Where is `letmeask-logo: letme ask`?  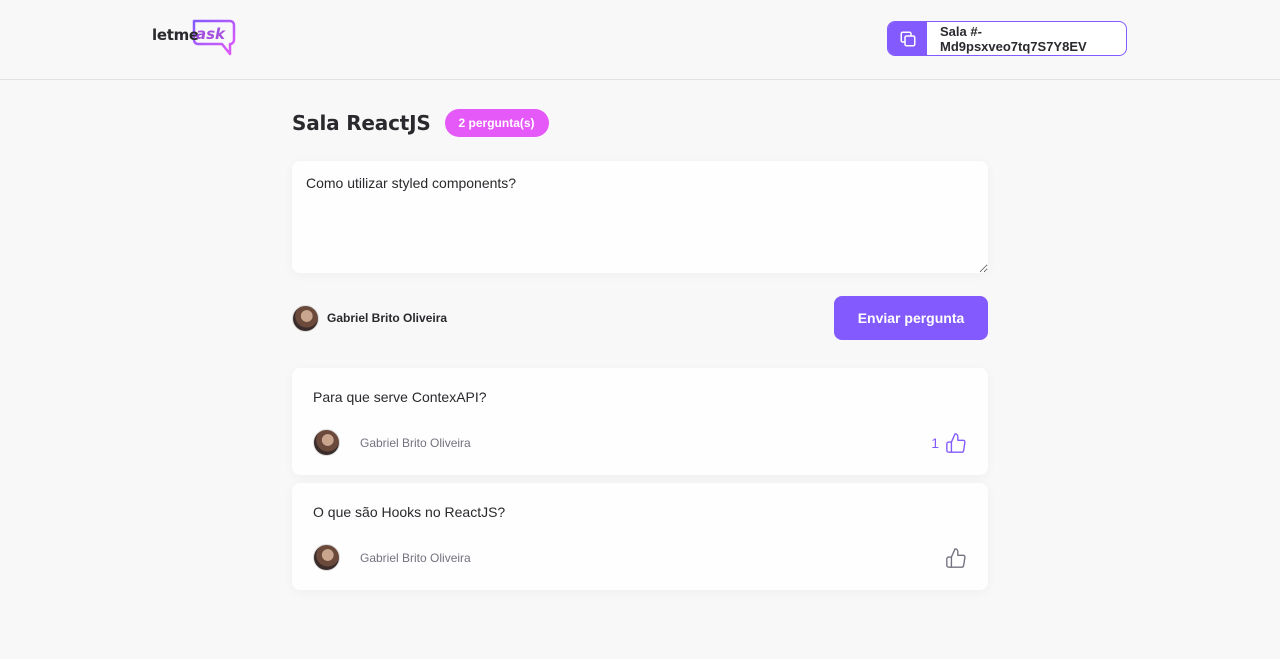
letmeask-logo: letme ask is located at coordinates (194, 38).